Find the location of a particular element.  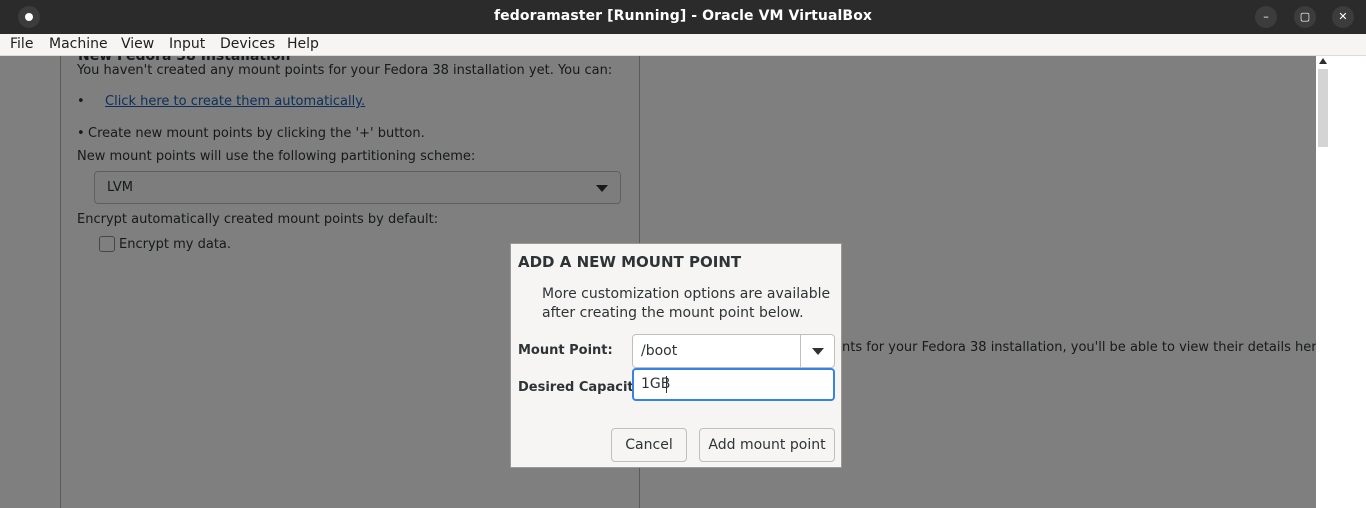

mount-point-label: Mount Point: is located at coordinates (565, 350).